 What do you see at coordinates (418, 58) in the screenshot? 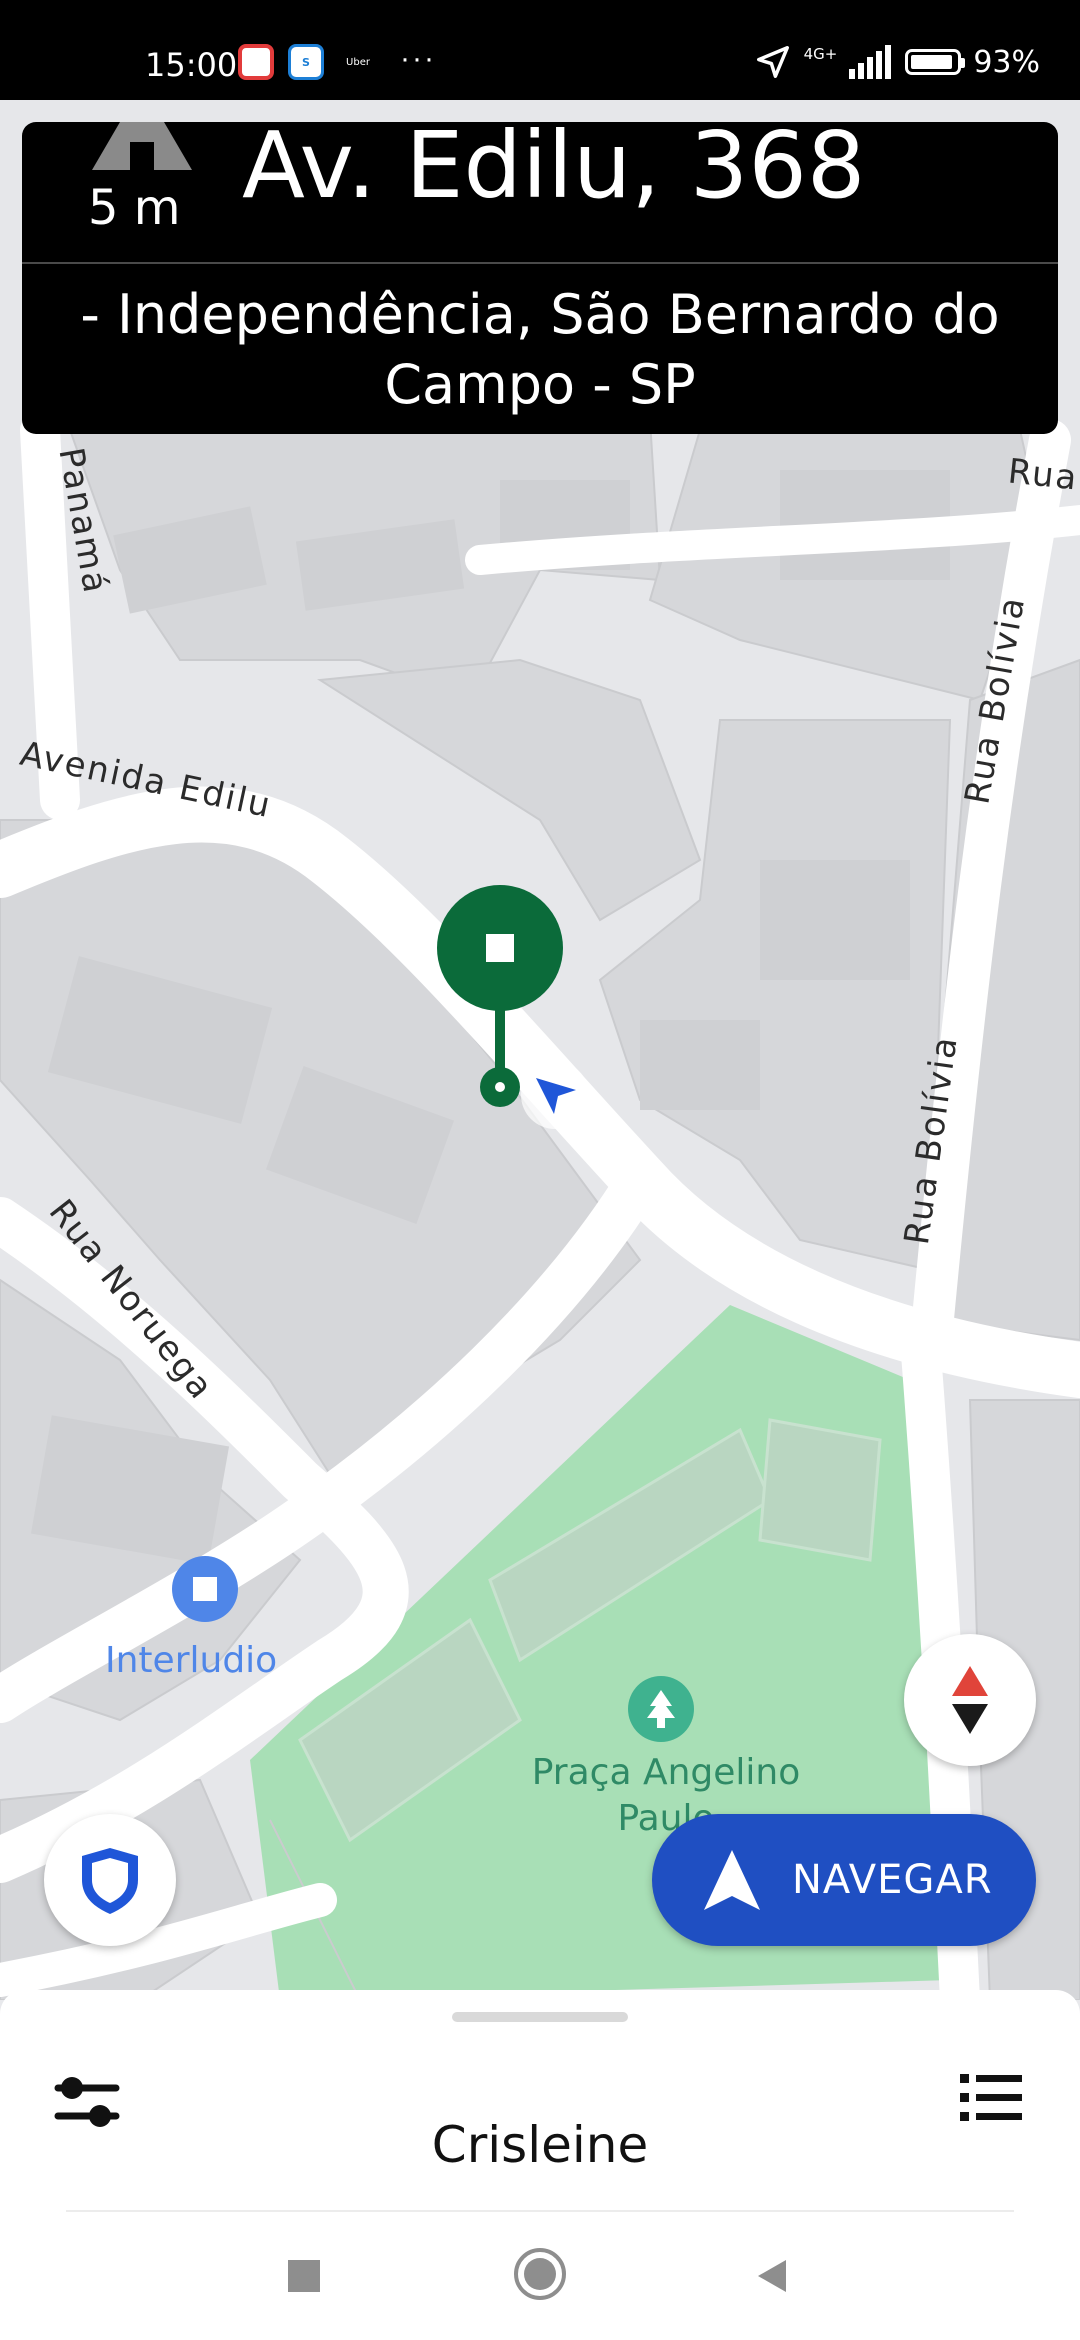
I see `more-notifications-icon: ···` at bounding box center [418, 58].